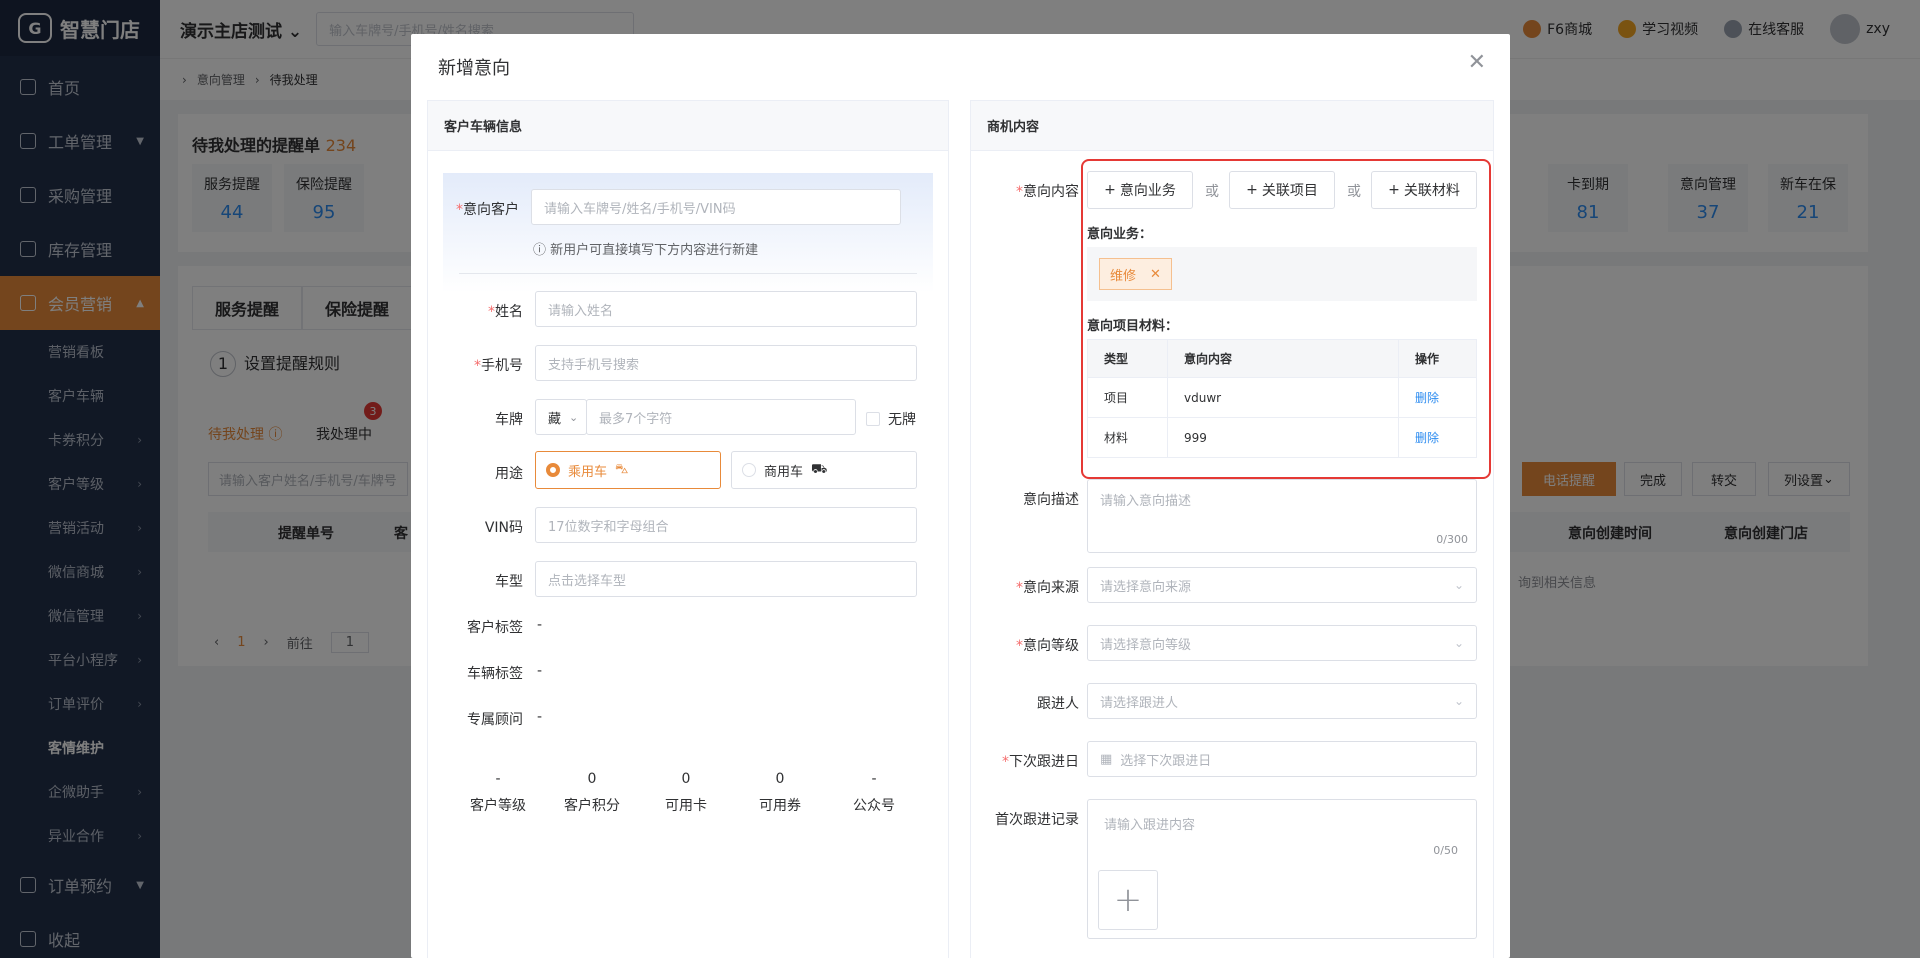 This screenshot has width=1920, height=958. What do you see at coordinates (1127, 358) in the screenshot?
I see `column-header: 类型` at bounding box center [1127, 358].